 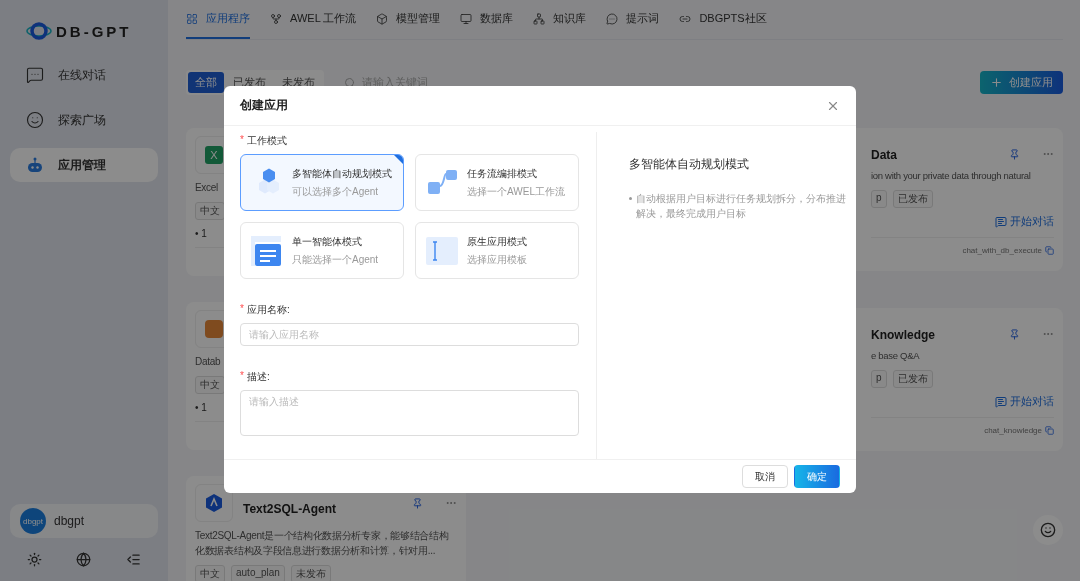 What do you see at coordinates (84, 559) in the screenshot?
I see `globe-icon` at bounding box center [84, 559].